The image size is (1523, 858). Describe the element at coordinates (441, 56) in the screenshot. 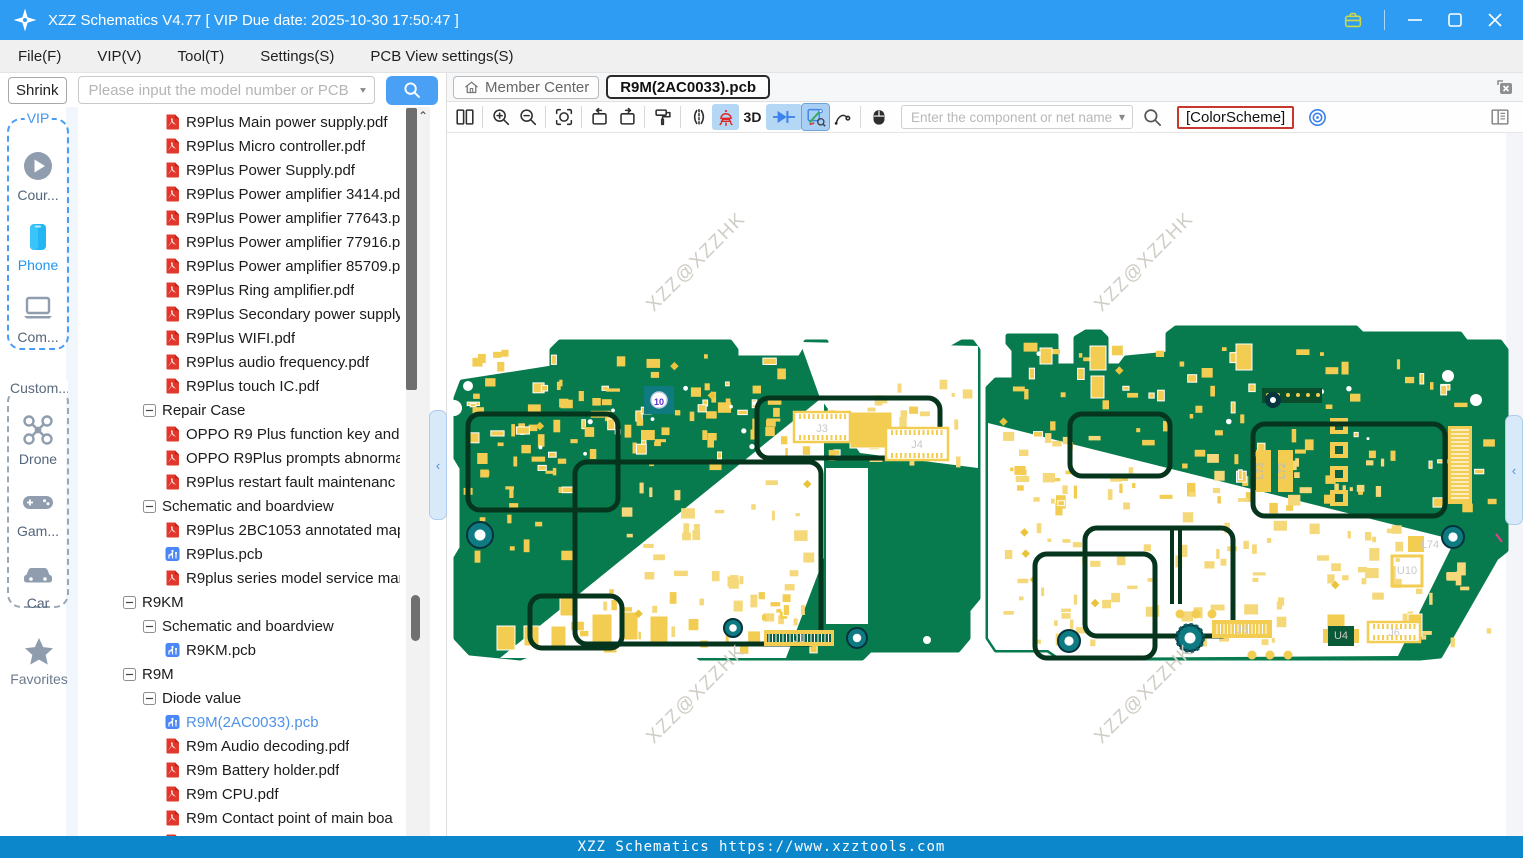

I see `menu-item-5: PCB View settings(S)` at that location.